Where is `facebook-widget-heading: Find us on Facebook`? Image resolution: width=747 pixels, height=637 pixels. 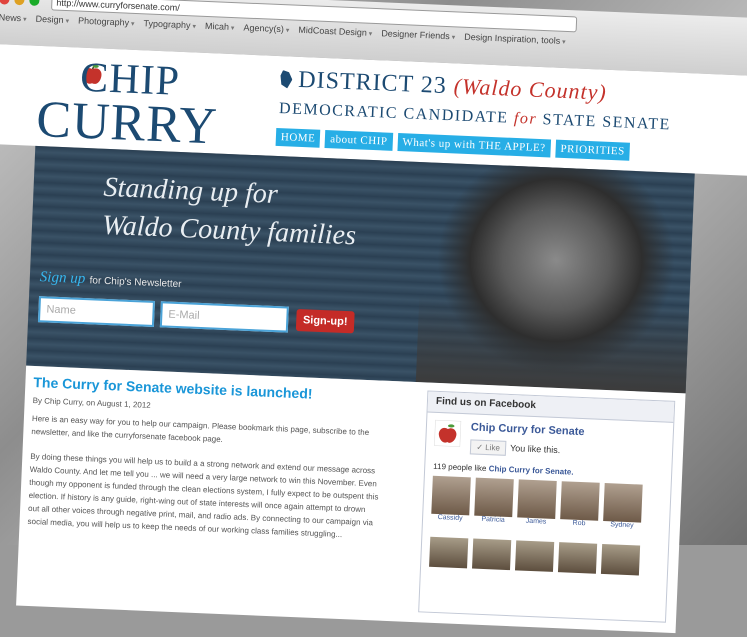 facebook-widget-heading: Find us on Facebook is located at coordinates (551, 407).